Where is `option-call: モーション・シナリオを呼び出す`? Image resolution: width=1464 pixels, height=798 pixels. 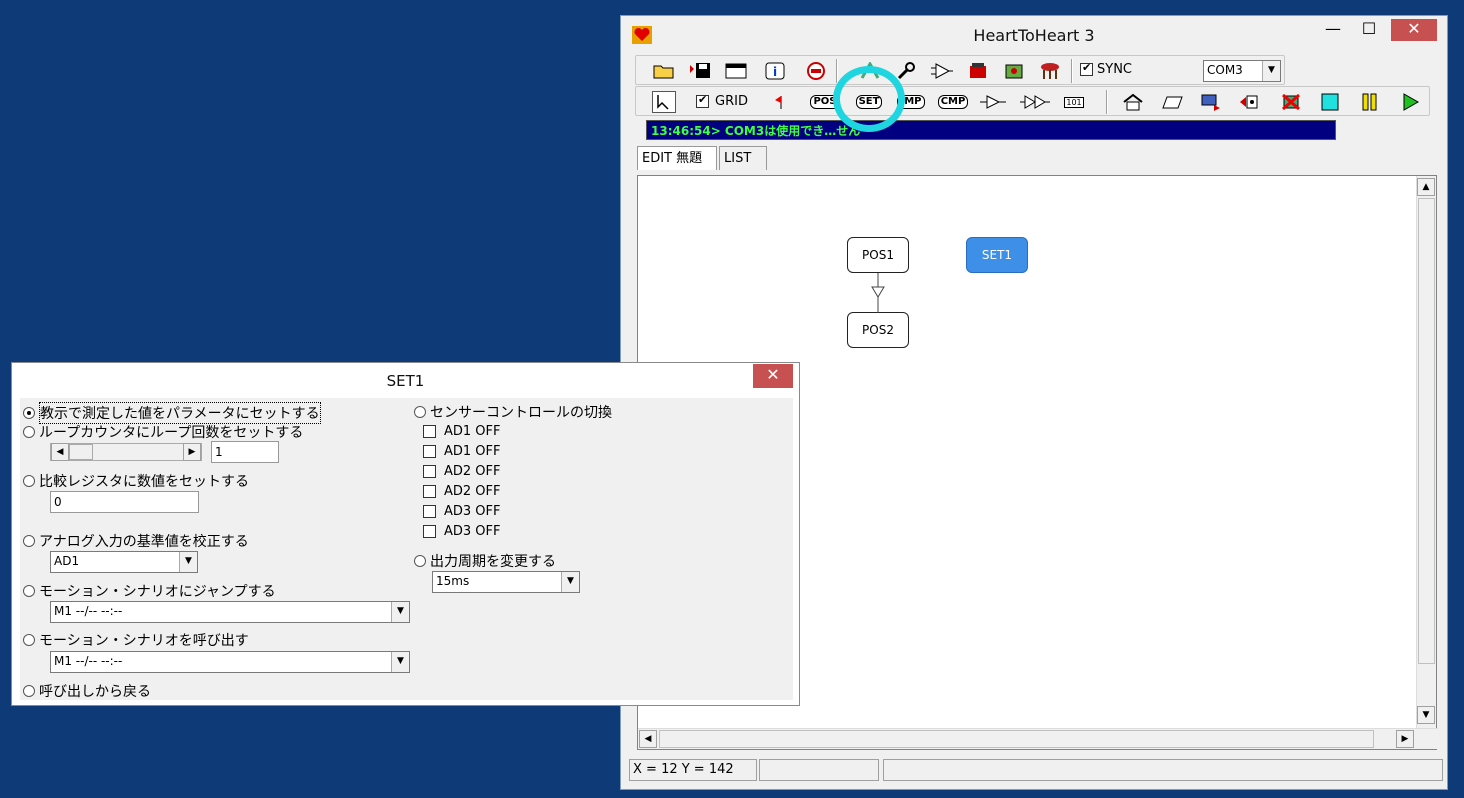 option-call: モーション・シナリオを呼び出す is located at coordinates (136, 640).